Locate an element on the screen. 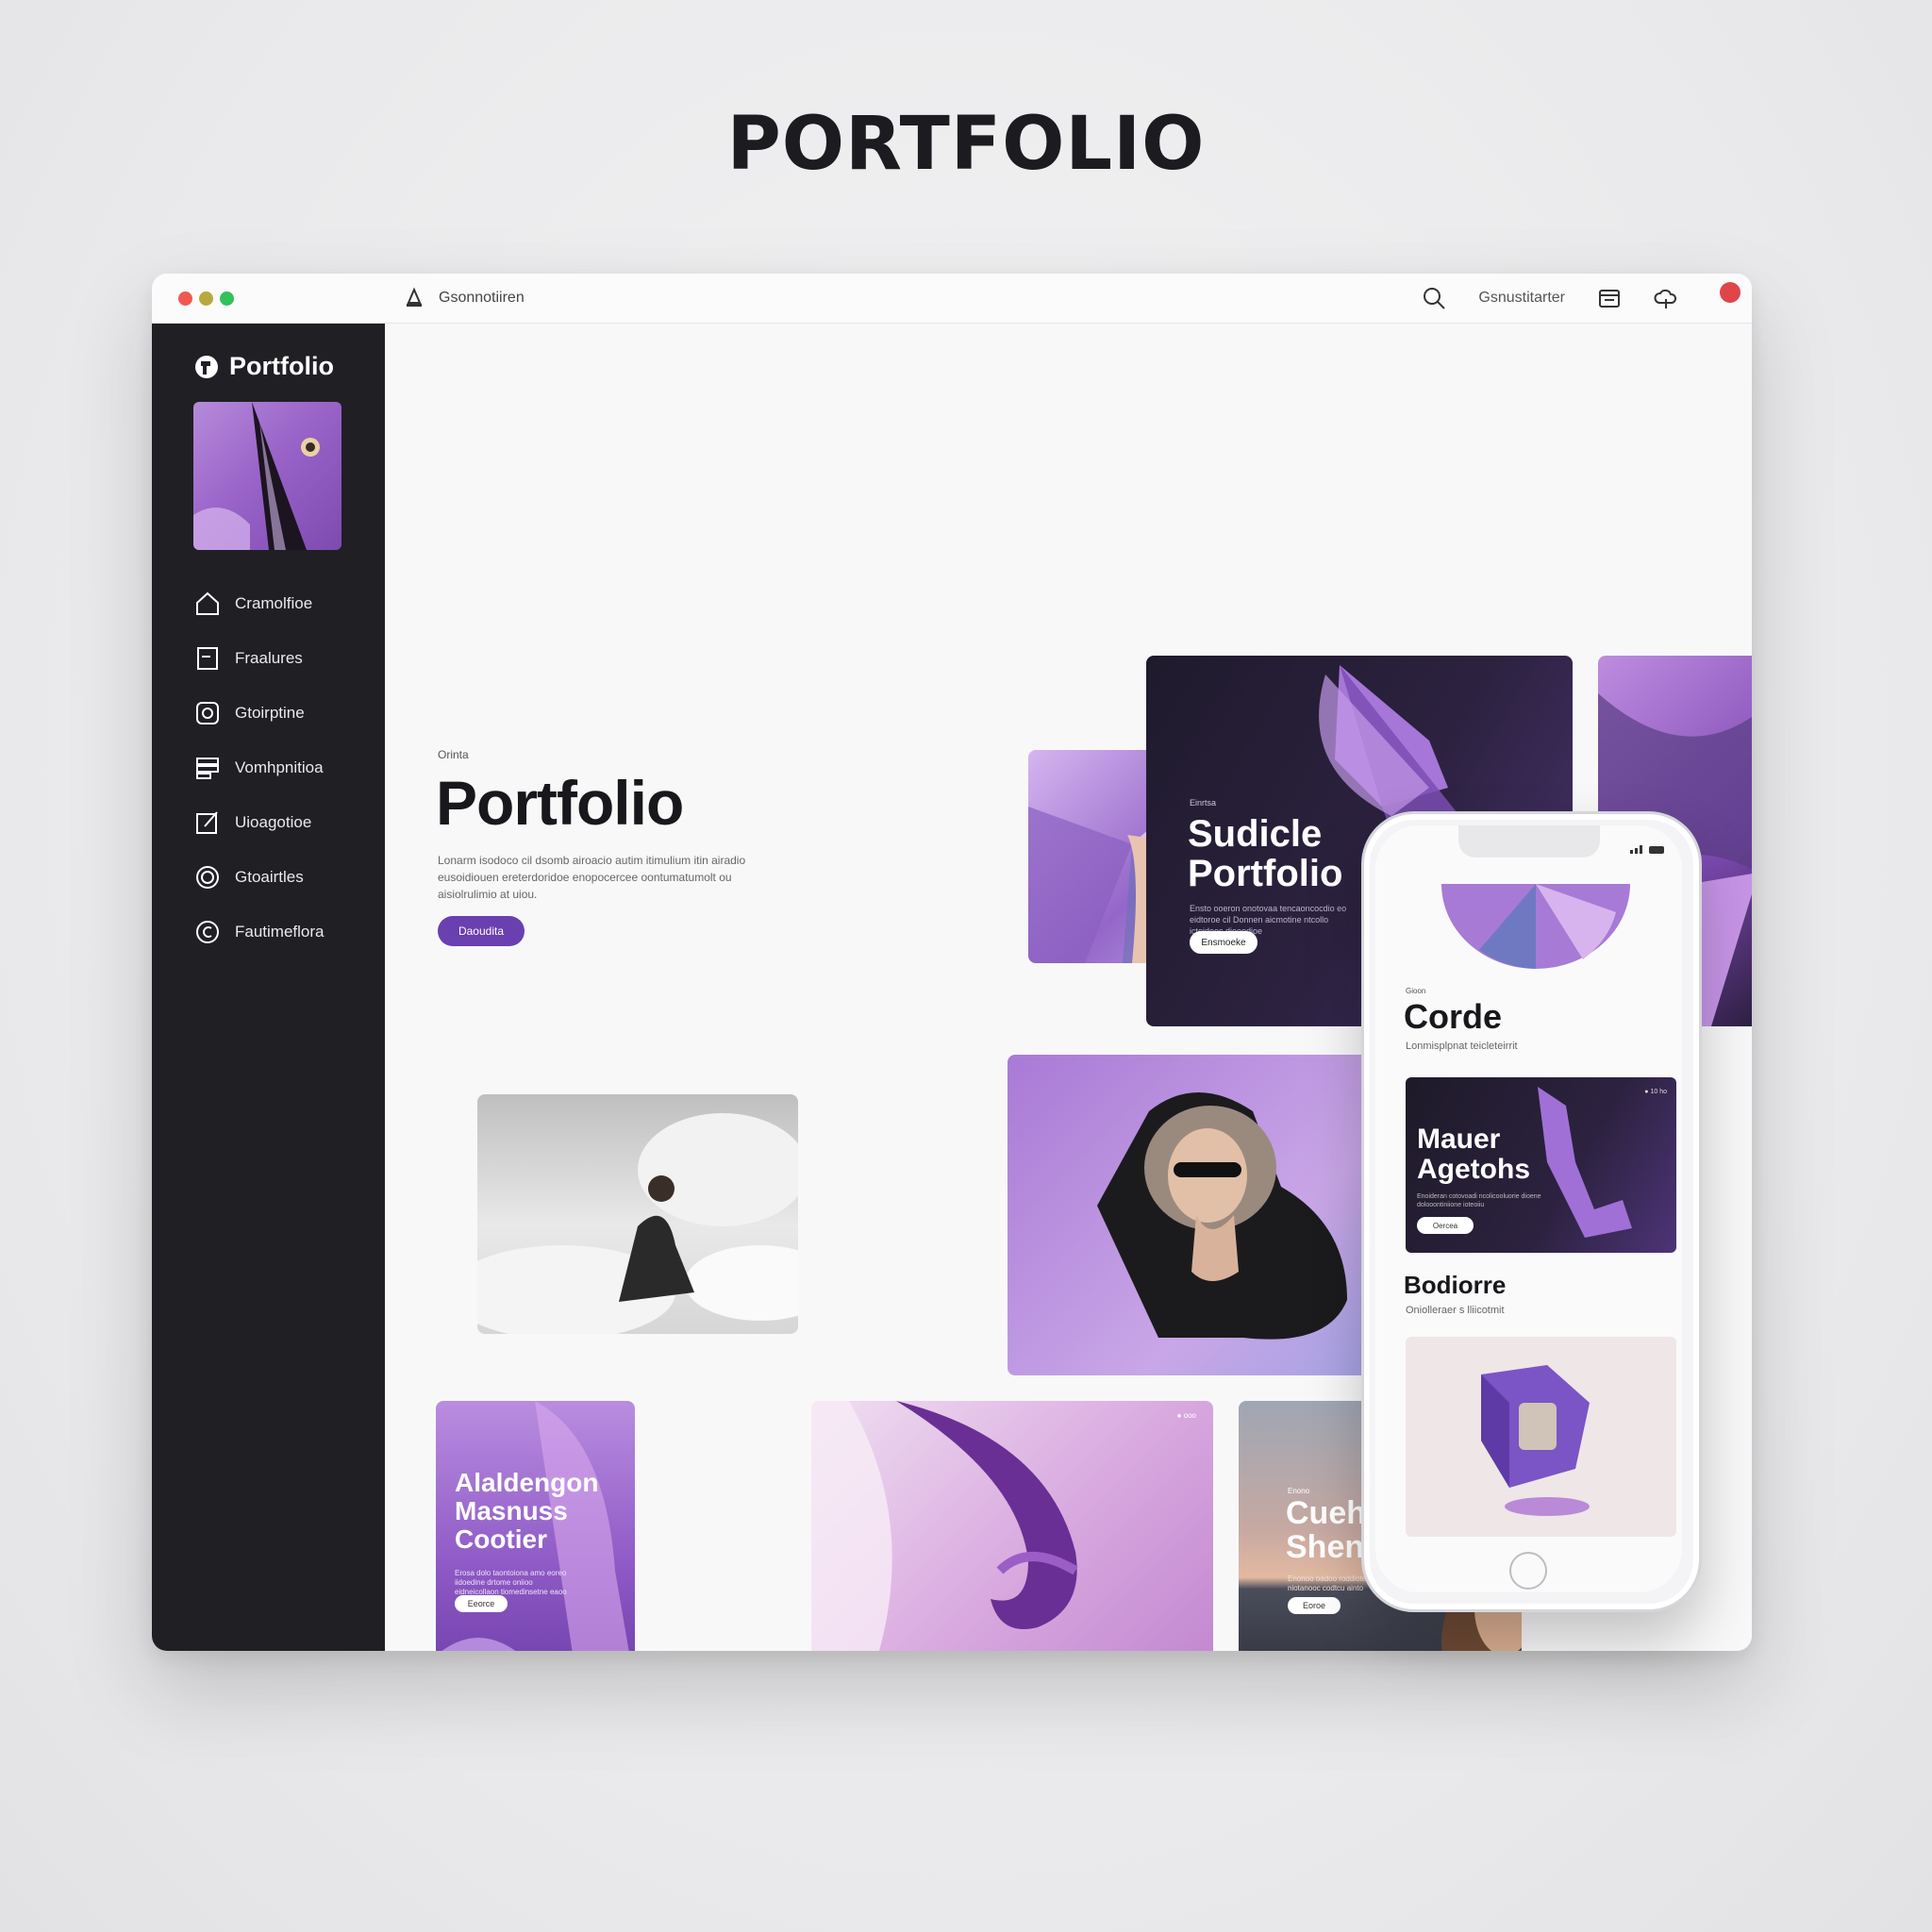 Image resolution: width=1932 pixels, height=1932 pixels. phone-hero-art is located at coordinates (1535, 926).